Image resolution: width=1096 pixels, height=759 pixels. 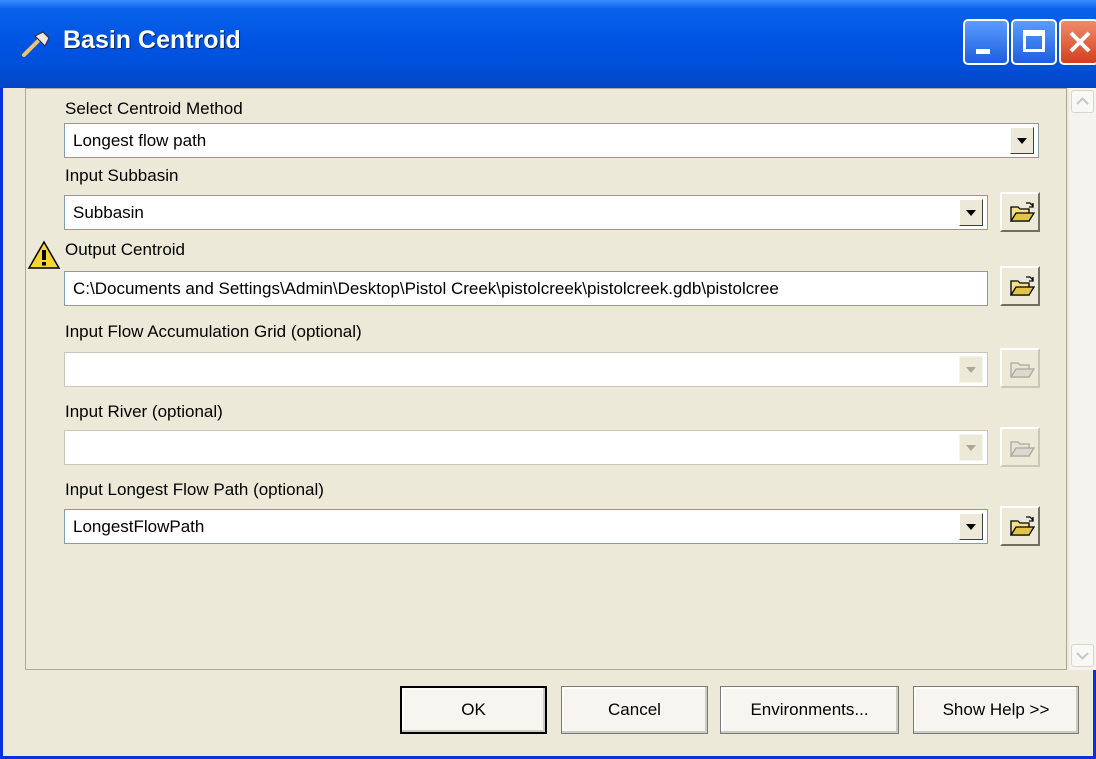 I want to click on input-river-browse-button, so click(x=1020, y=447).